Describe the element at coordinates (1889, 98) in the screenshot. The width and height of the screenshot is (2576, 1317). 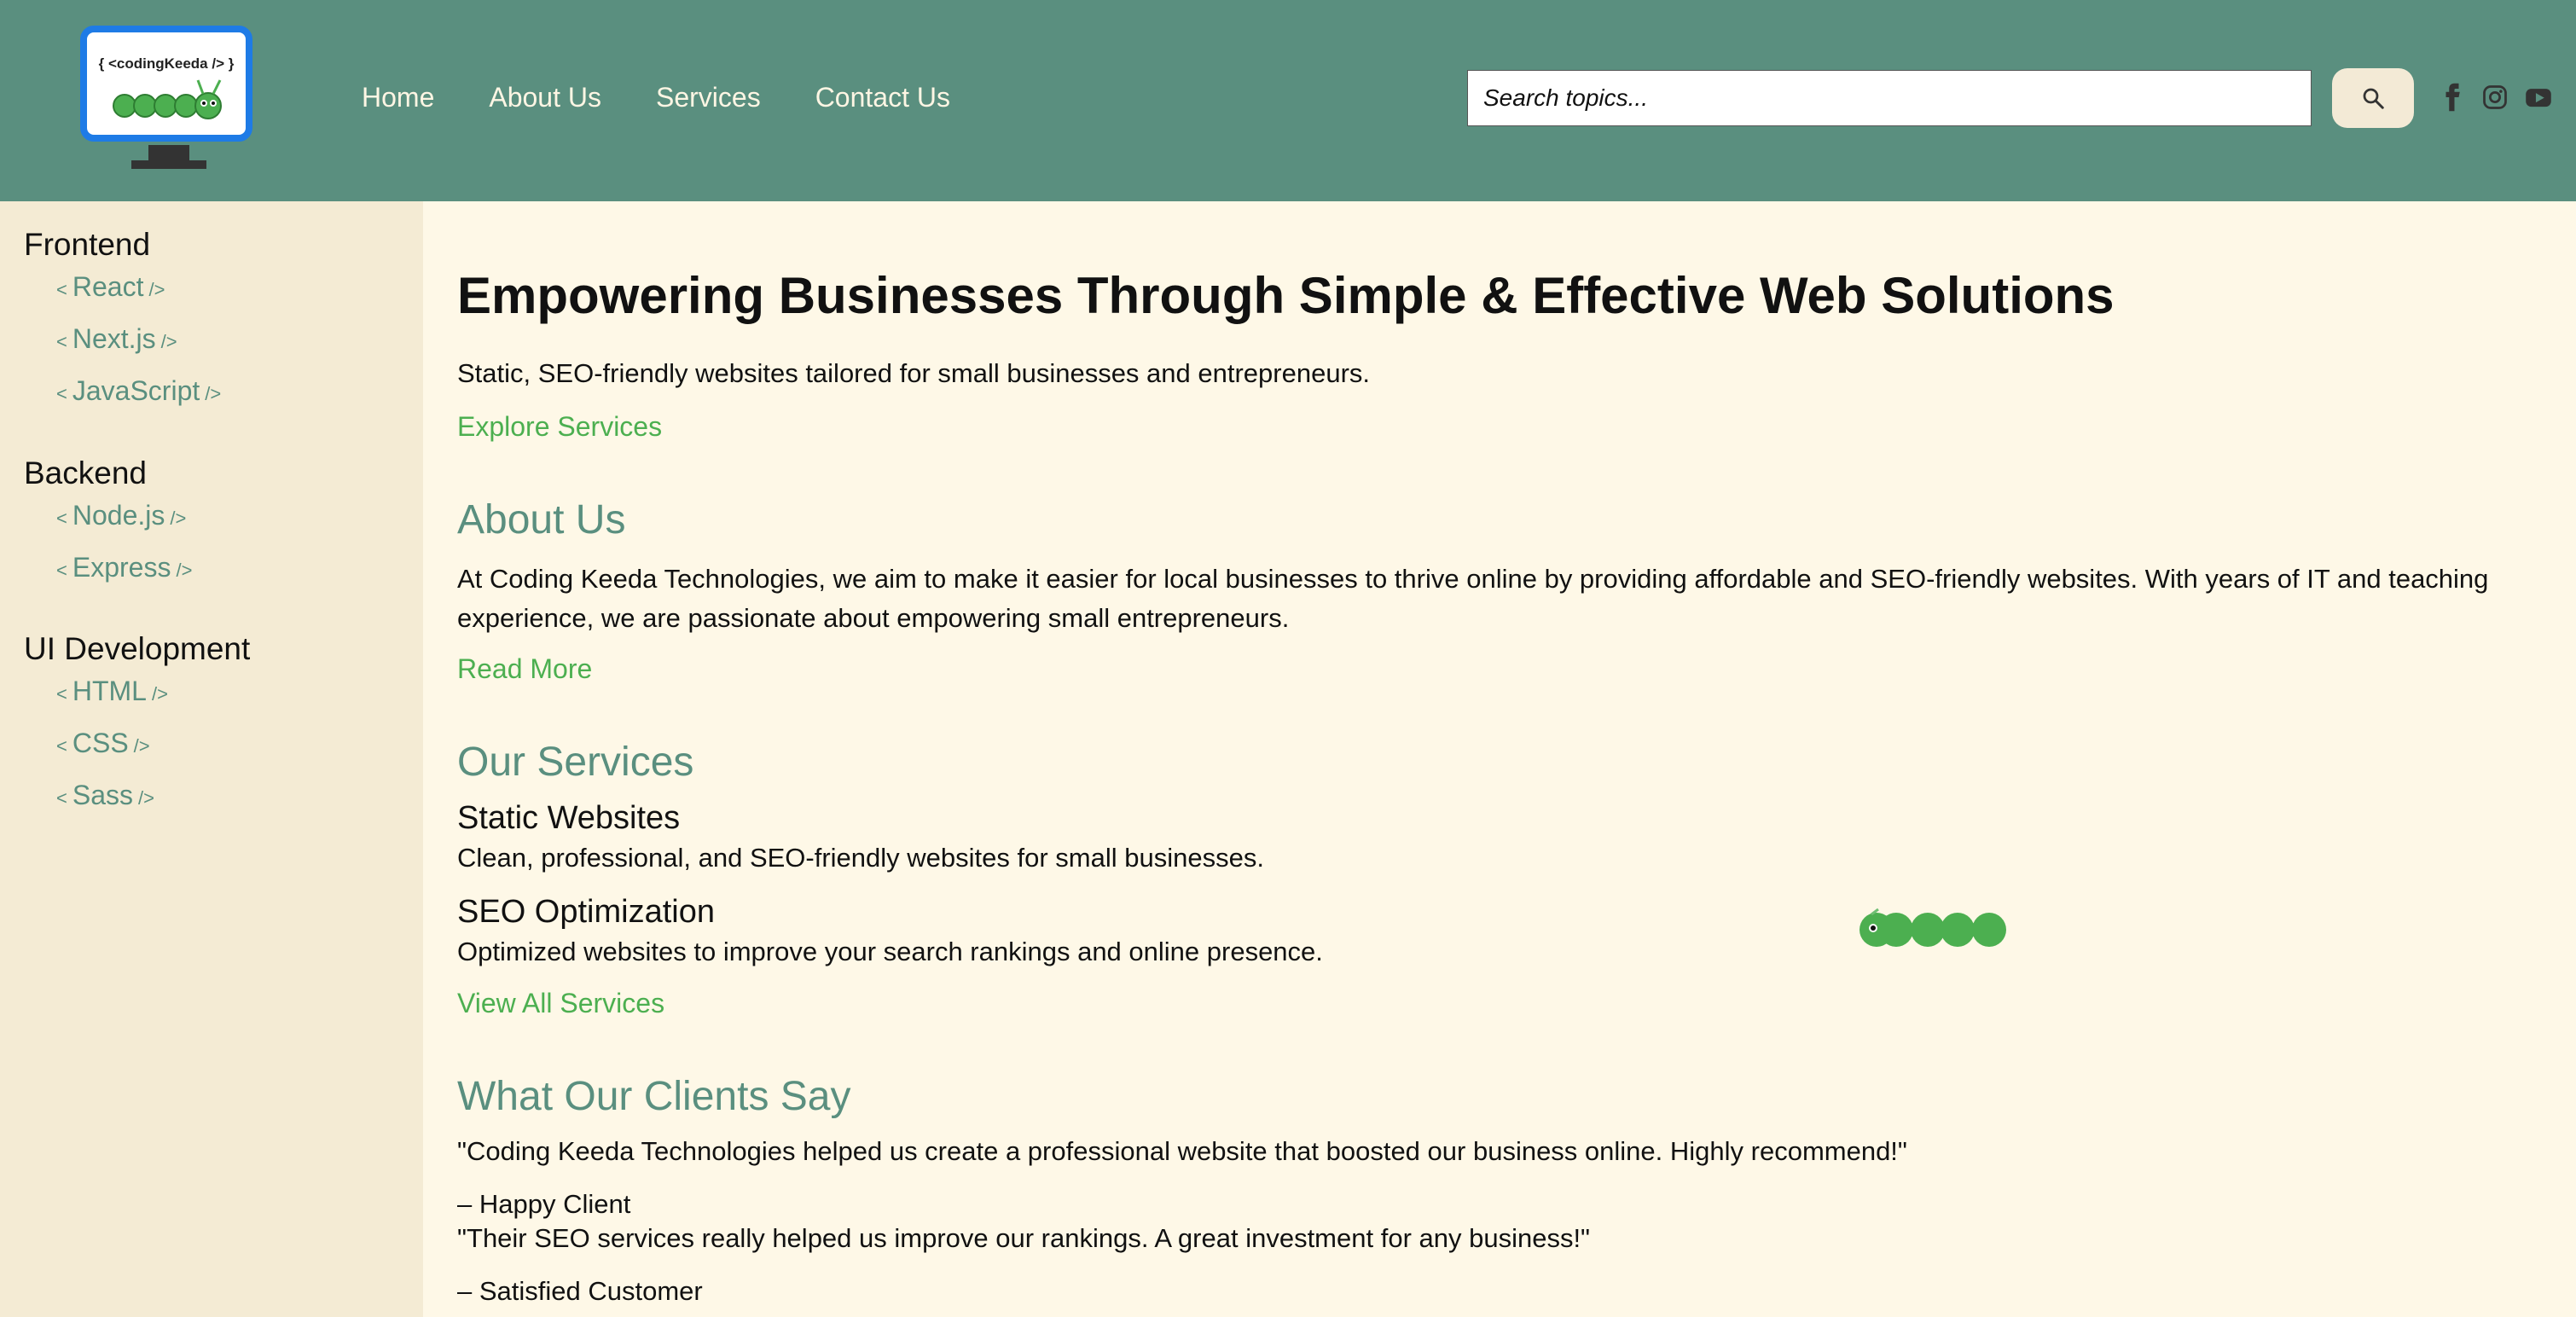
I see `search-input` at that location.